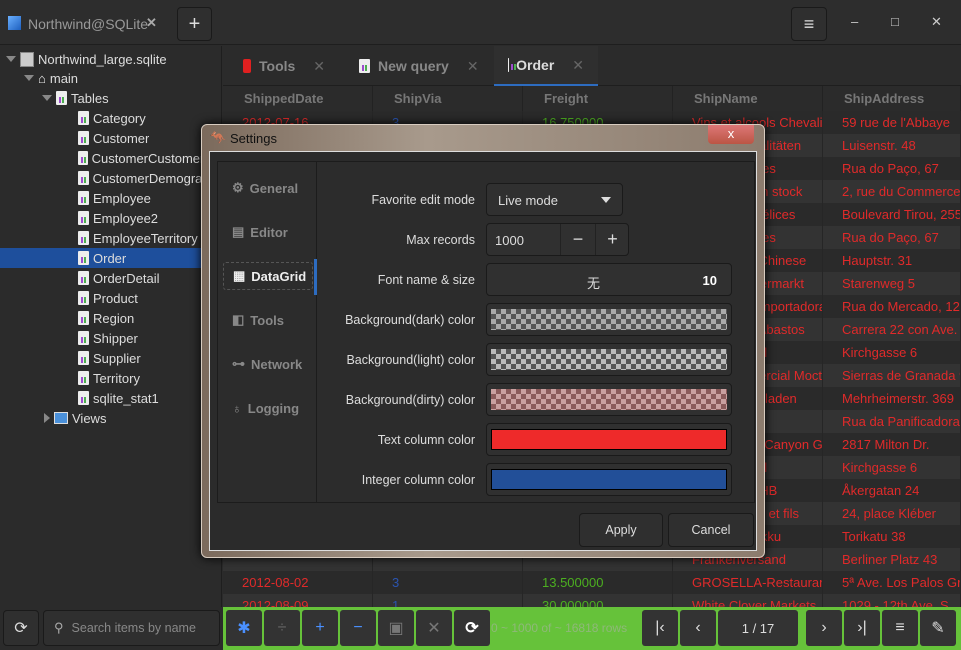  What do you see at coordinates (892, 145) in the screenshot?
I see `grid-cell: Luisenstr. 48` at bounding box center [892, 145].